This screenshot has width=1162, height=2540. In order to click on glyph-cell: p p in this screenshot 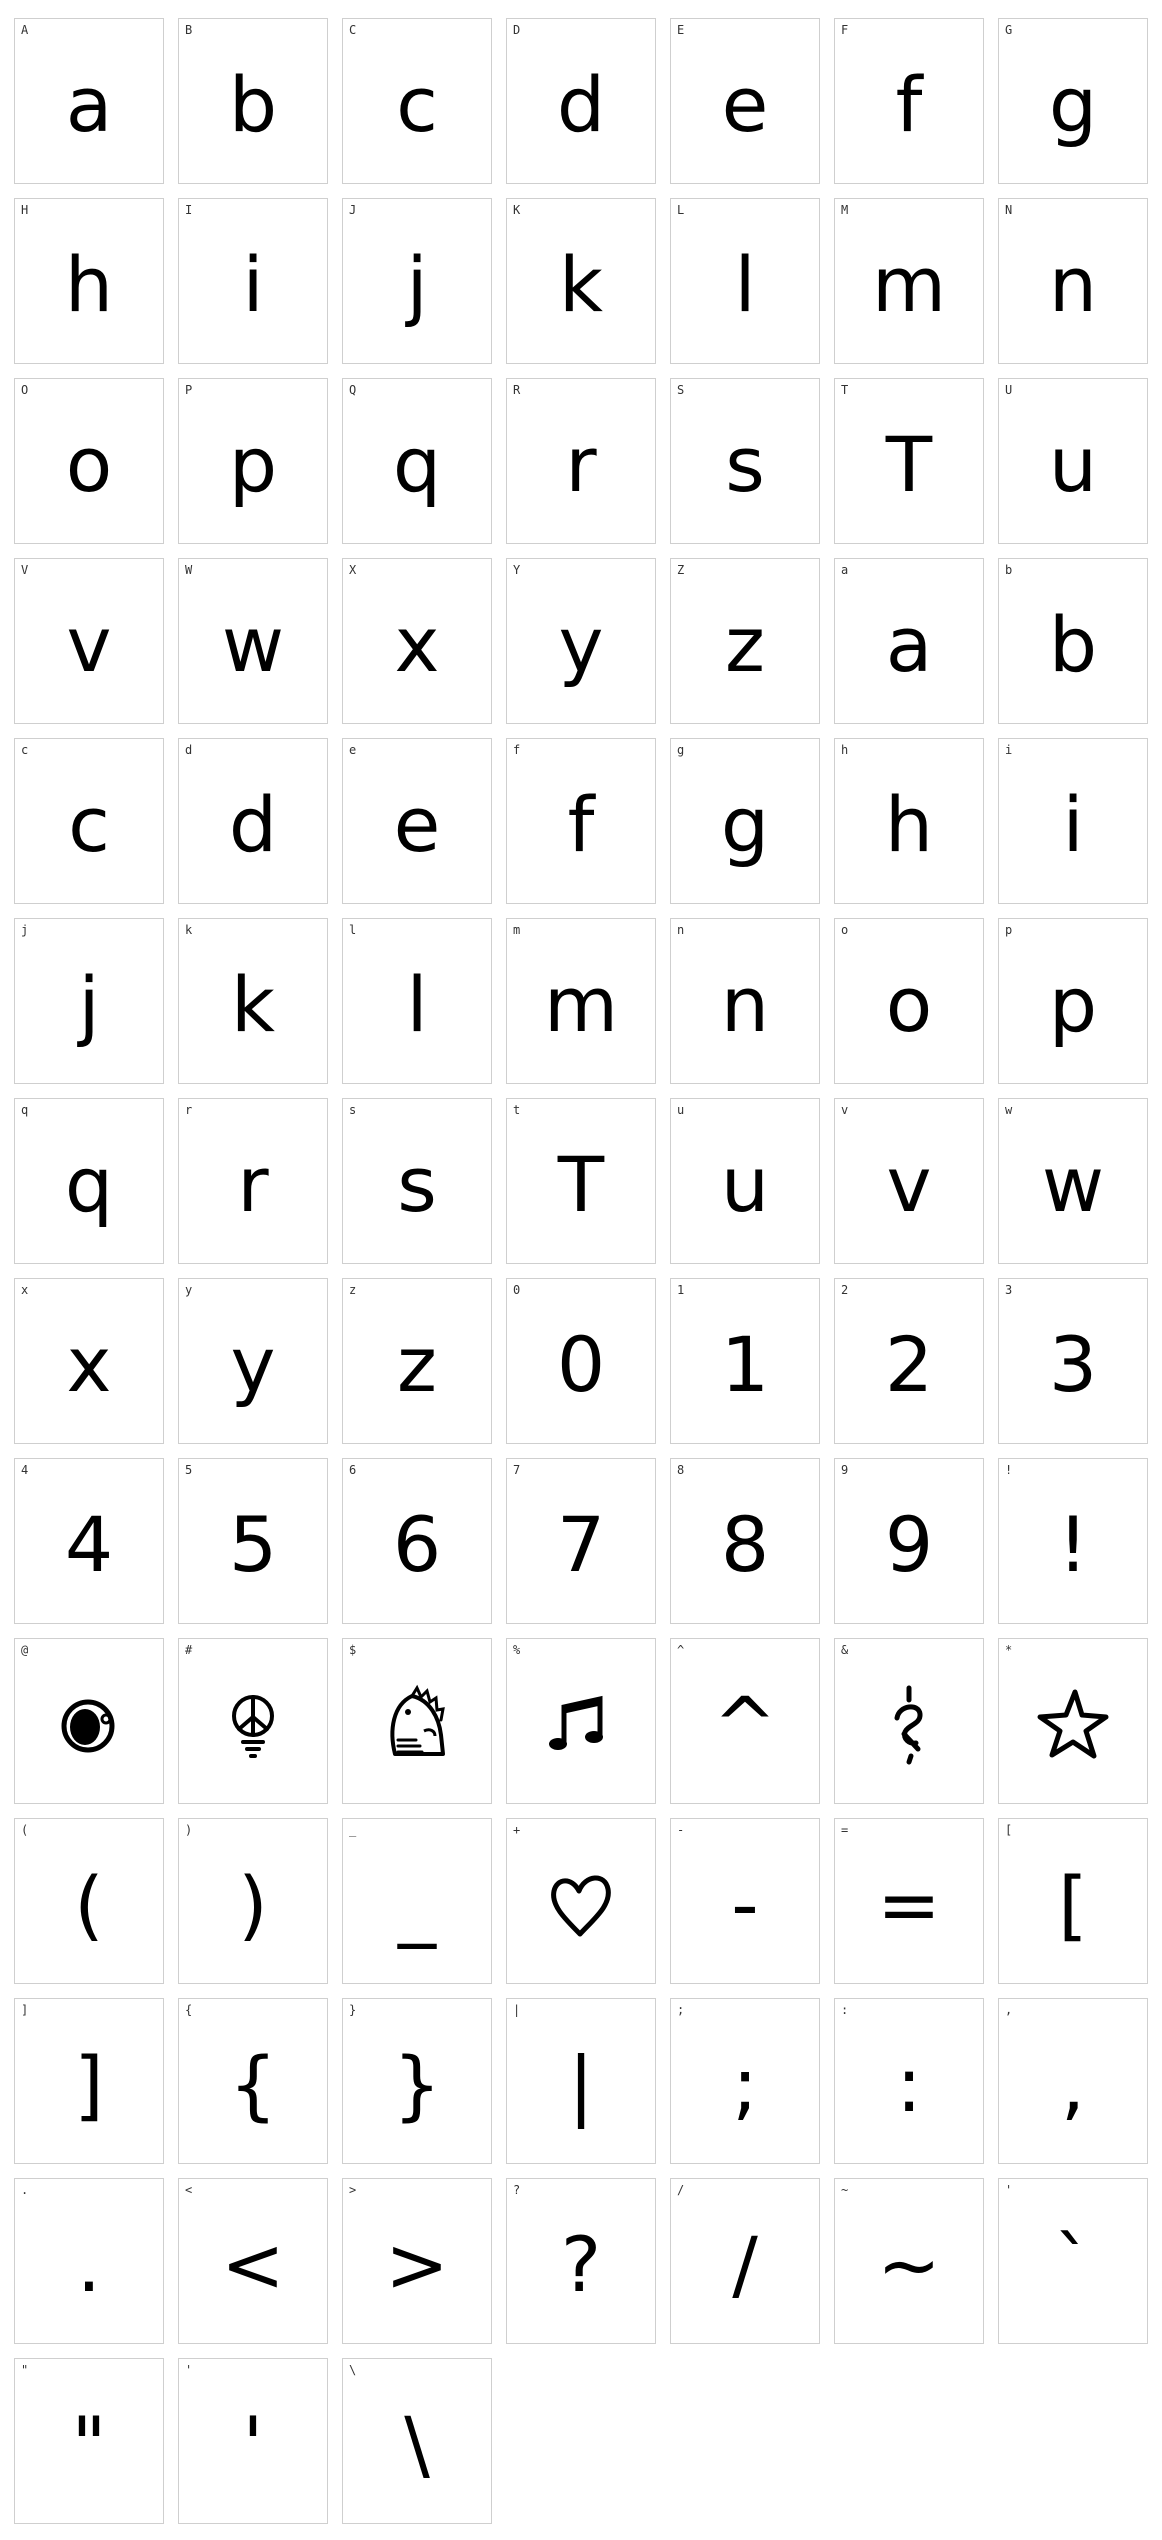, I will do `click(1073, 1001)`.